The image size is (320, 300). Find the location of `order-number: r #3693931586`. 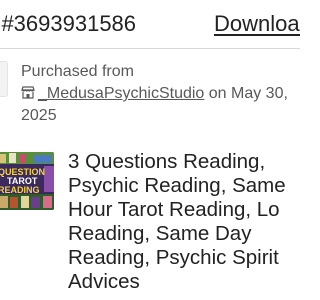

order-number: r #3693931586 is located at coordinates (68, 23).